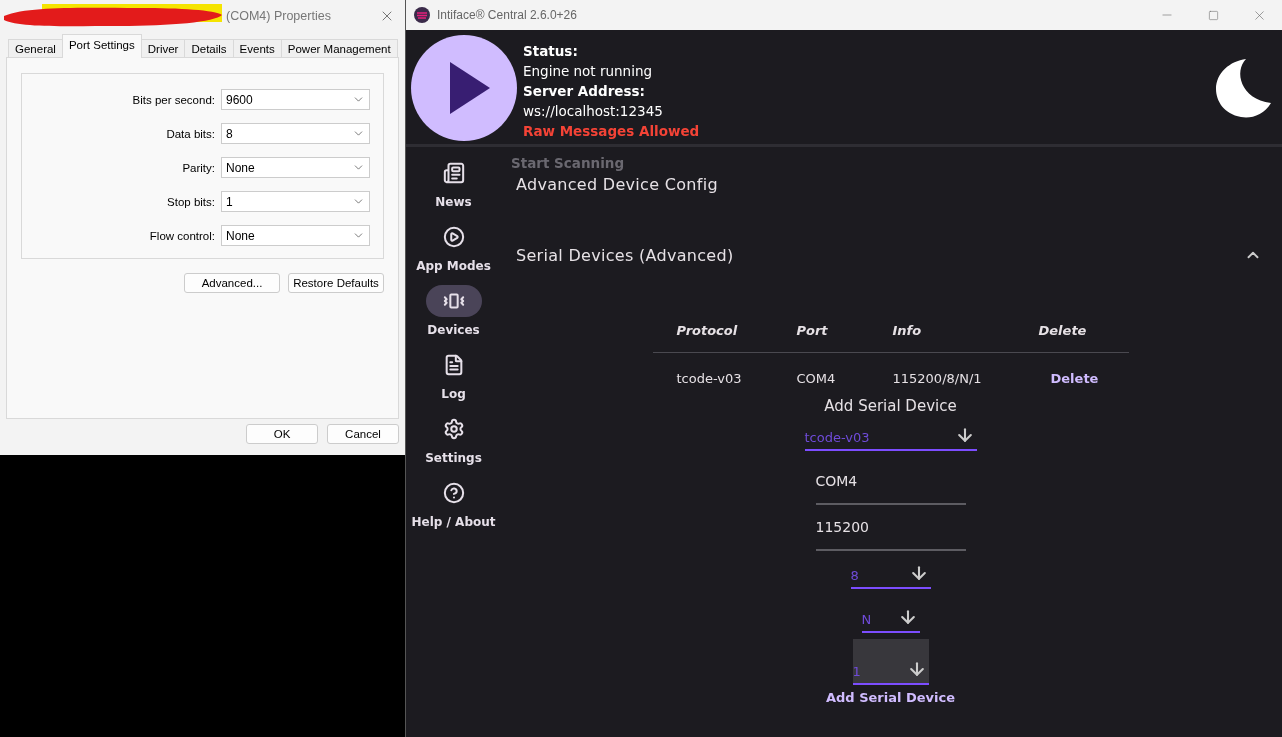 Image resolution: width=1282 pixels, height=737 pixels. What do you see at coordinates (422, 15) in the screenshot?
I see `app-logo-icon` at bounding box center [422, 15].